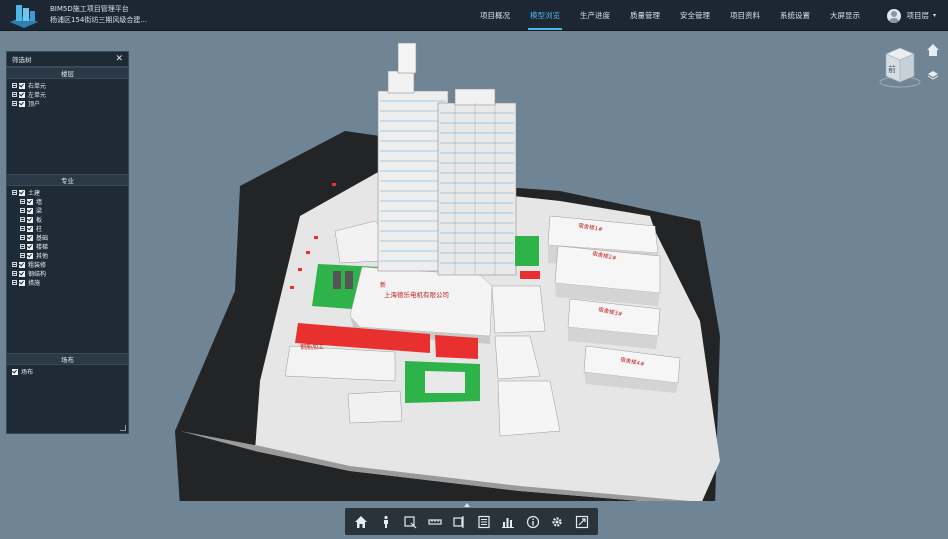 The width and height of the screenshot is (948, 539). I want to click on nav-model-browse: 模型浏览, so click(545, 15).